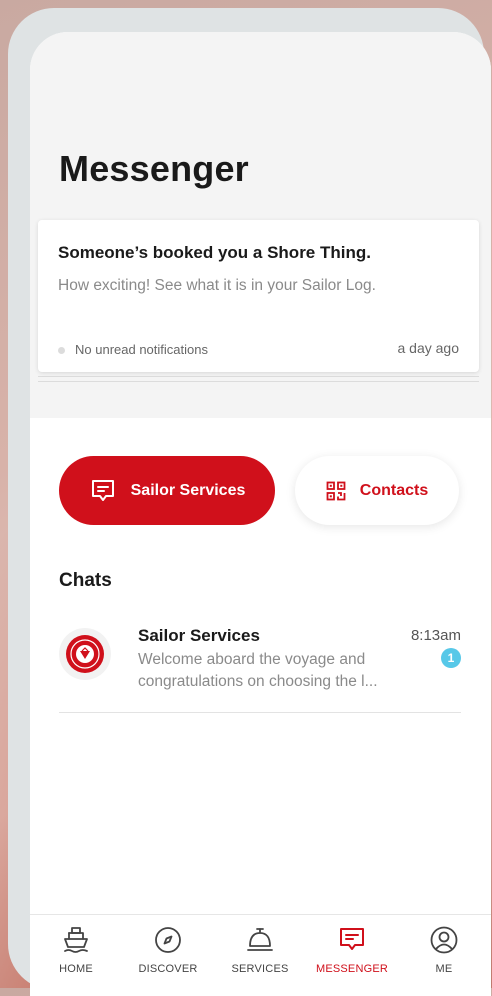  Describe the element at coordinates (154, 168) in the screenshot. I see `page-title: Messenger` at that location.